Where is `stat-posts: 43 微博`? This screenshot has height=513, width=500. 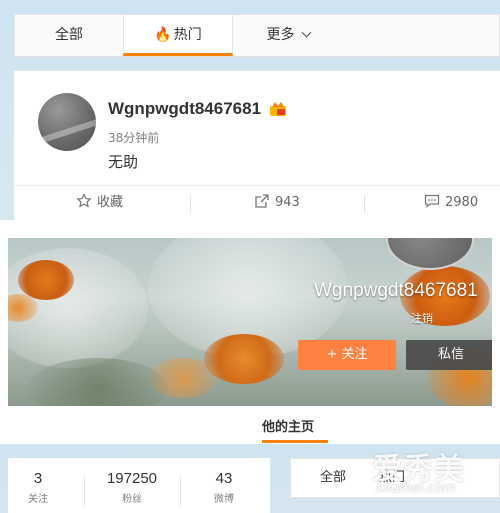 stat-posts: 43 微博 is located at coordinates (224, 487).